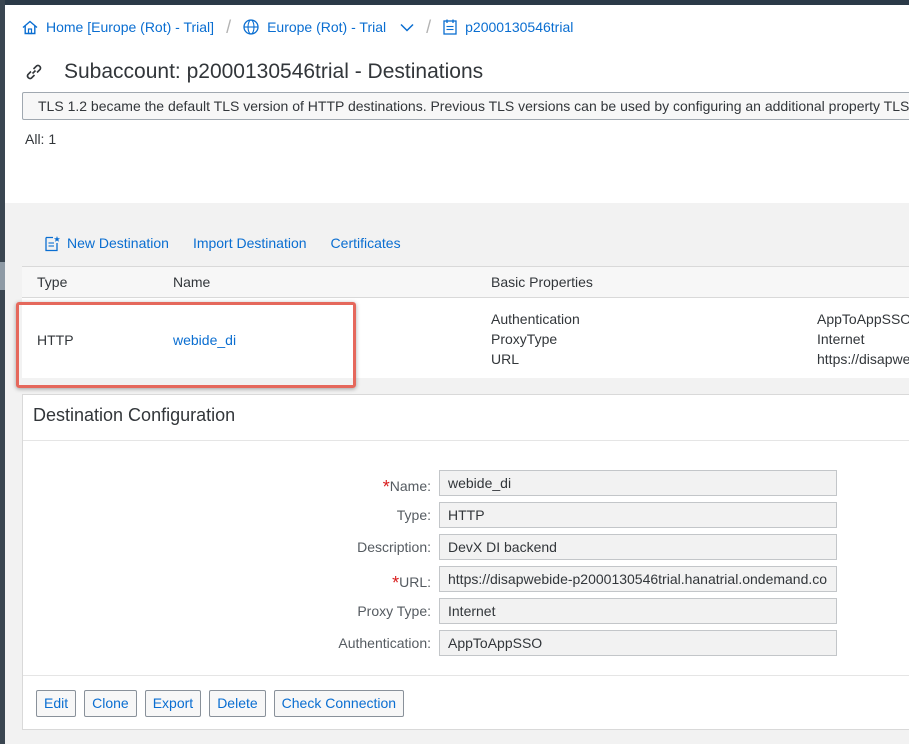 Image resolution: width=909 pixels, height=744 pixels. Describe the element at coordinates (30, 27) in the screenshot. I see `home-icon` at that location.